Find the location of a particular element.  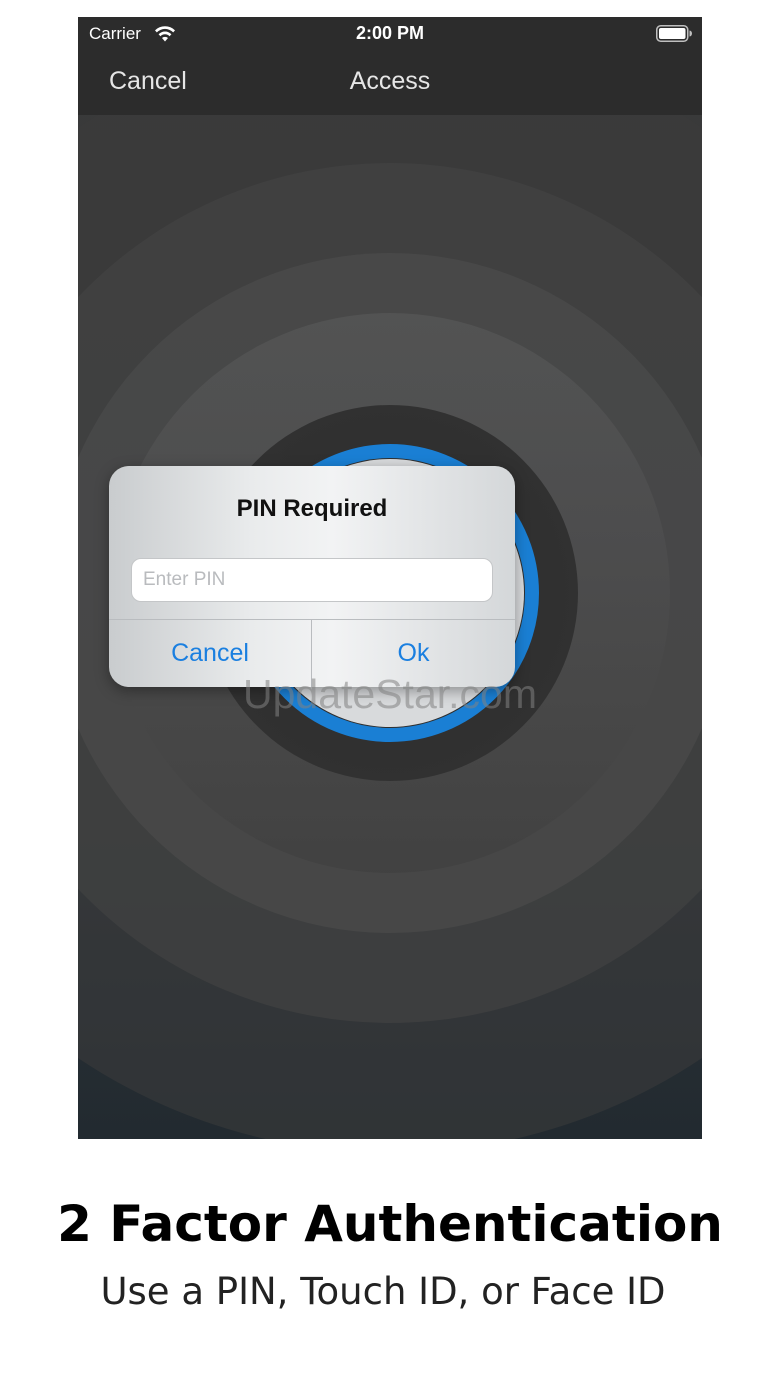

battery-full-icon is located at coordinates (674, 33).